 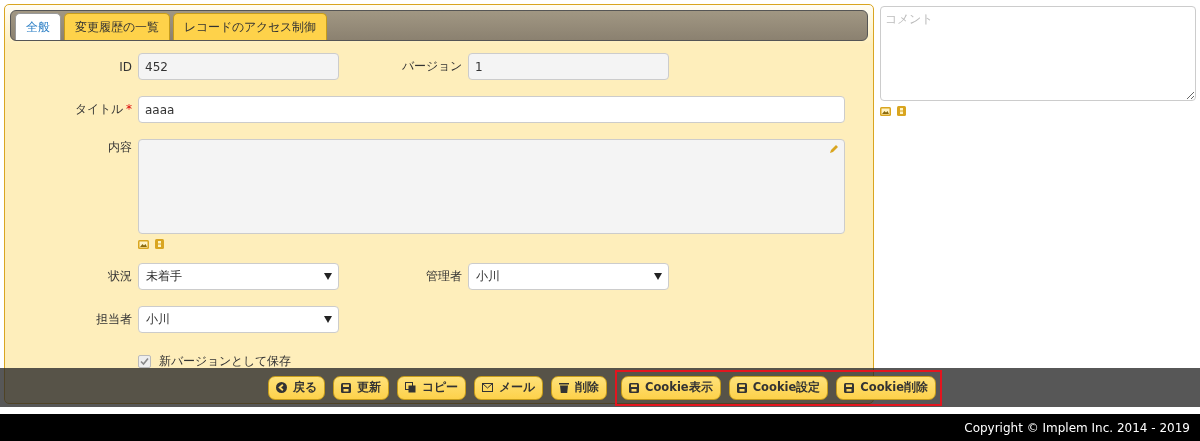 I want to click on toolbar-button: 戻る, so click(x=297, y=387).